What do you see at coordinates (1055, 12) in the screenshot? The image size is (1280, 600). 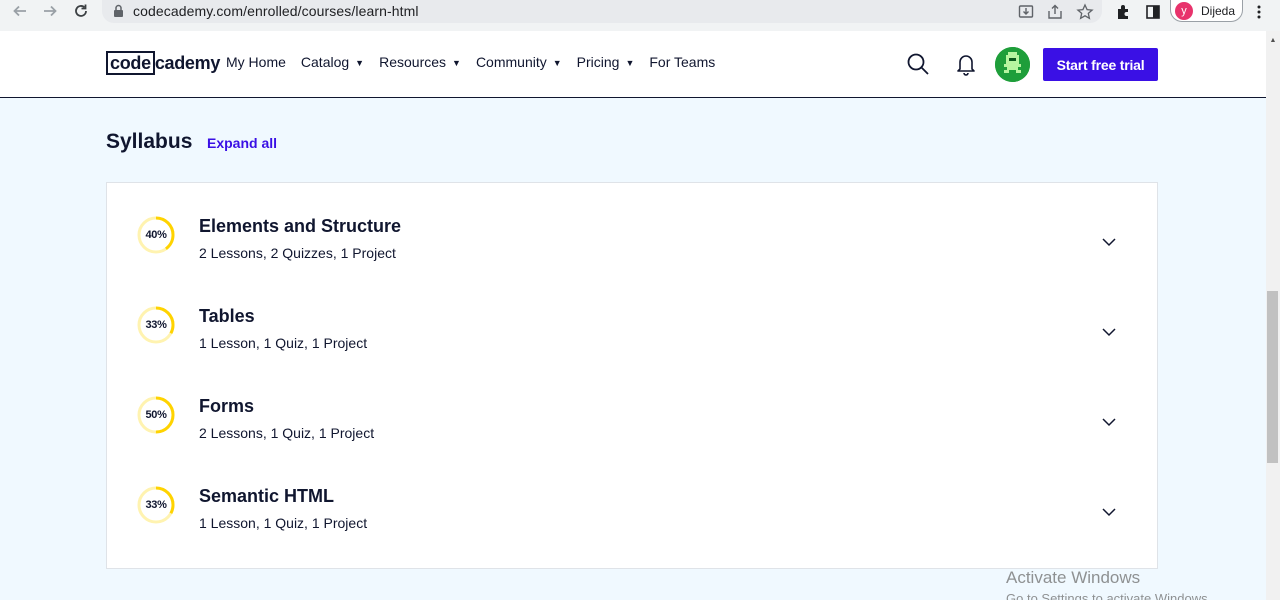 I see `share-icon` at bounding box center [1055, 12].